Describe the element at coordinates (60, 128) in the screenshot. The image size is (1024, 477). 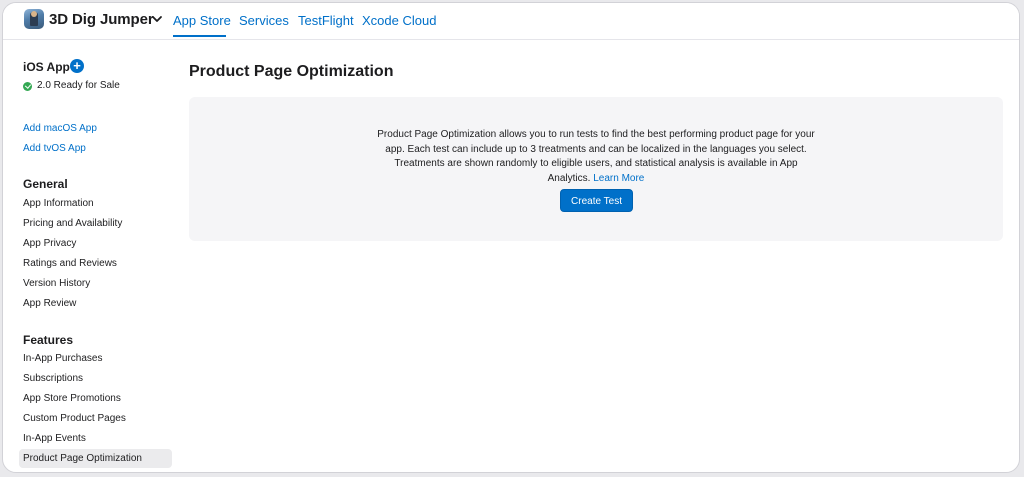
I see `add-macos-app-link: Add macOS App` at that location.